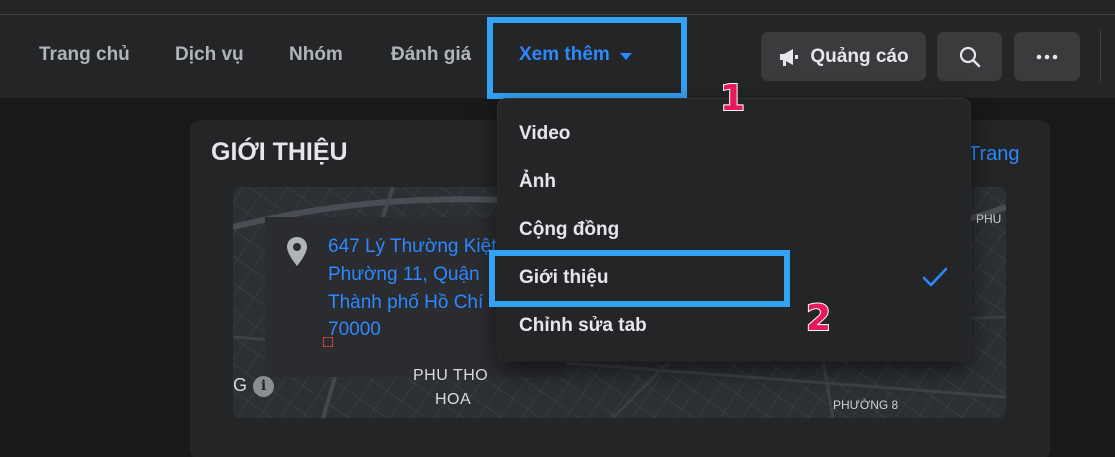 The height and width of the screenshot is (457, 1115). What do you see at coordinates (537, 182) in the screenshot?
I see `menu-item-photos: Ảnh` at bounding box center [537, 182].